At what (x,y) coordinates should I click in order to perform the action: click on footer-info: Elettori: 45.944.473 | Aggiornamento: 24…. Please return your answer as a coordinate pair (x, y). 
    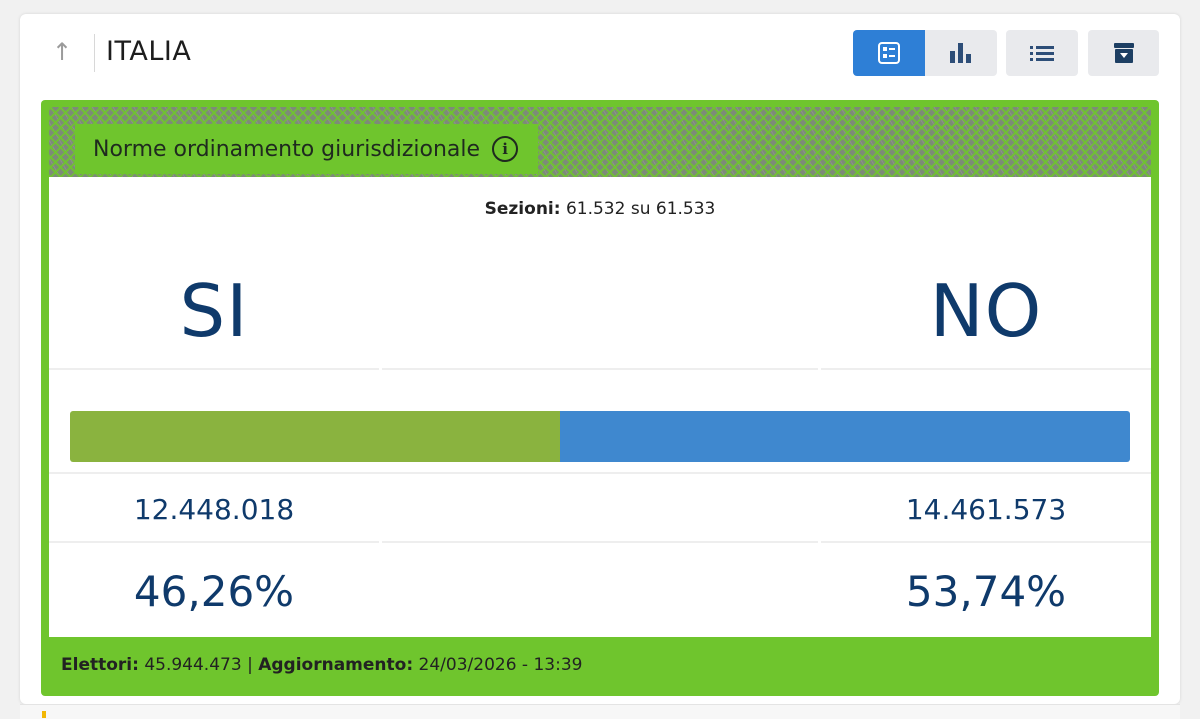
    Looking at the image, I should click on (321, 665).